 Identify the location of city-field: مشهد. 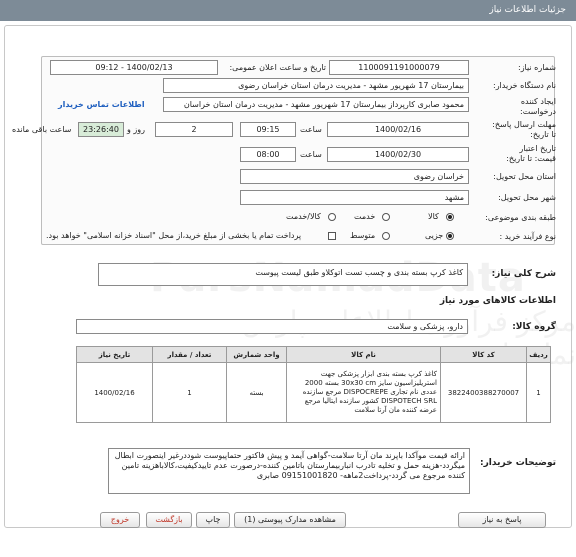
(354, 197).